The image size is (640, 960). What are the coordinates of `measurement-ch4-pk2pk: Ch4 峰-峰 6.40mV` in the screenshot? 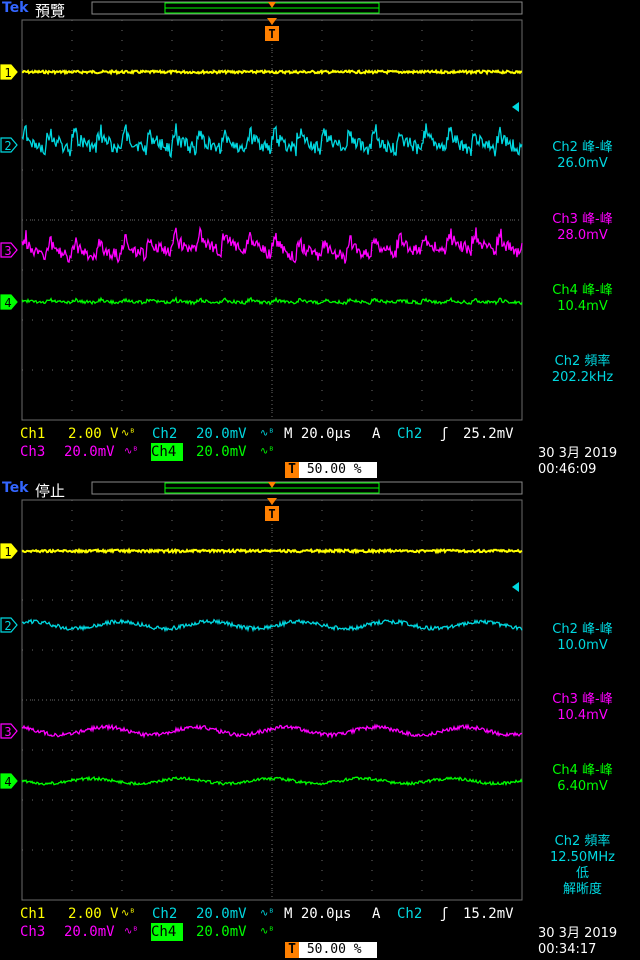 It's located at (582, 779).